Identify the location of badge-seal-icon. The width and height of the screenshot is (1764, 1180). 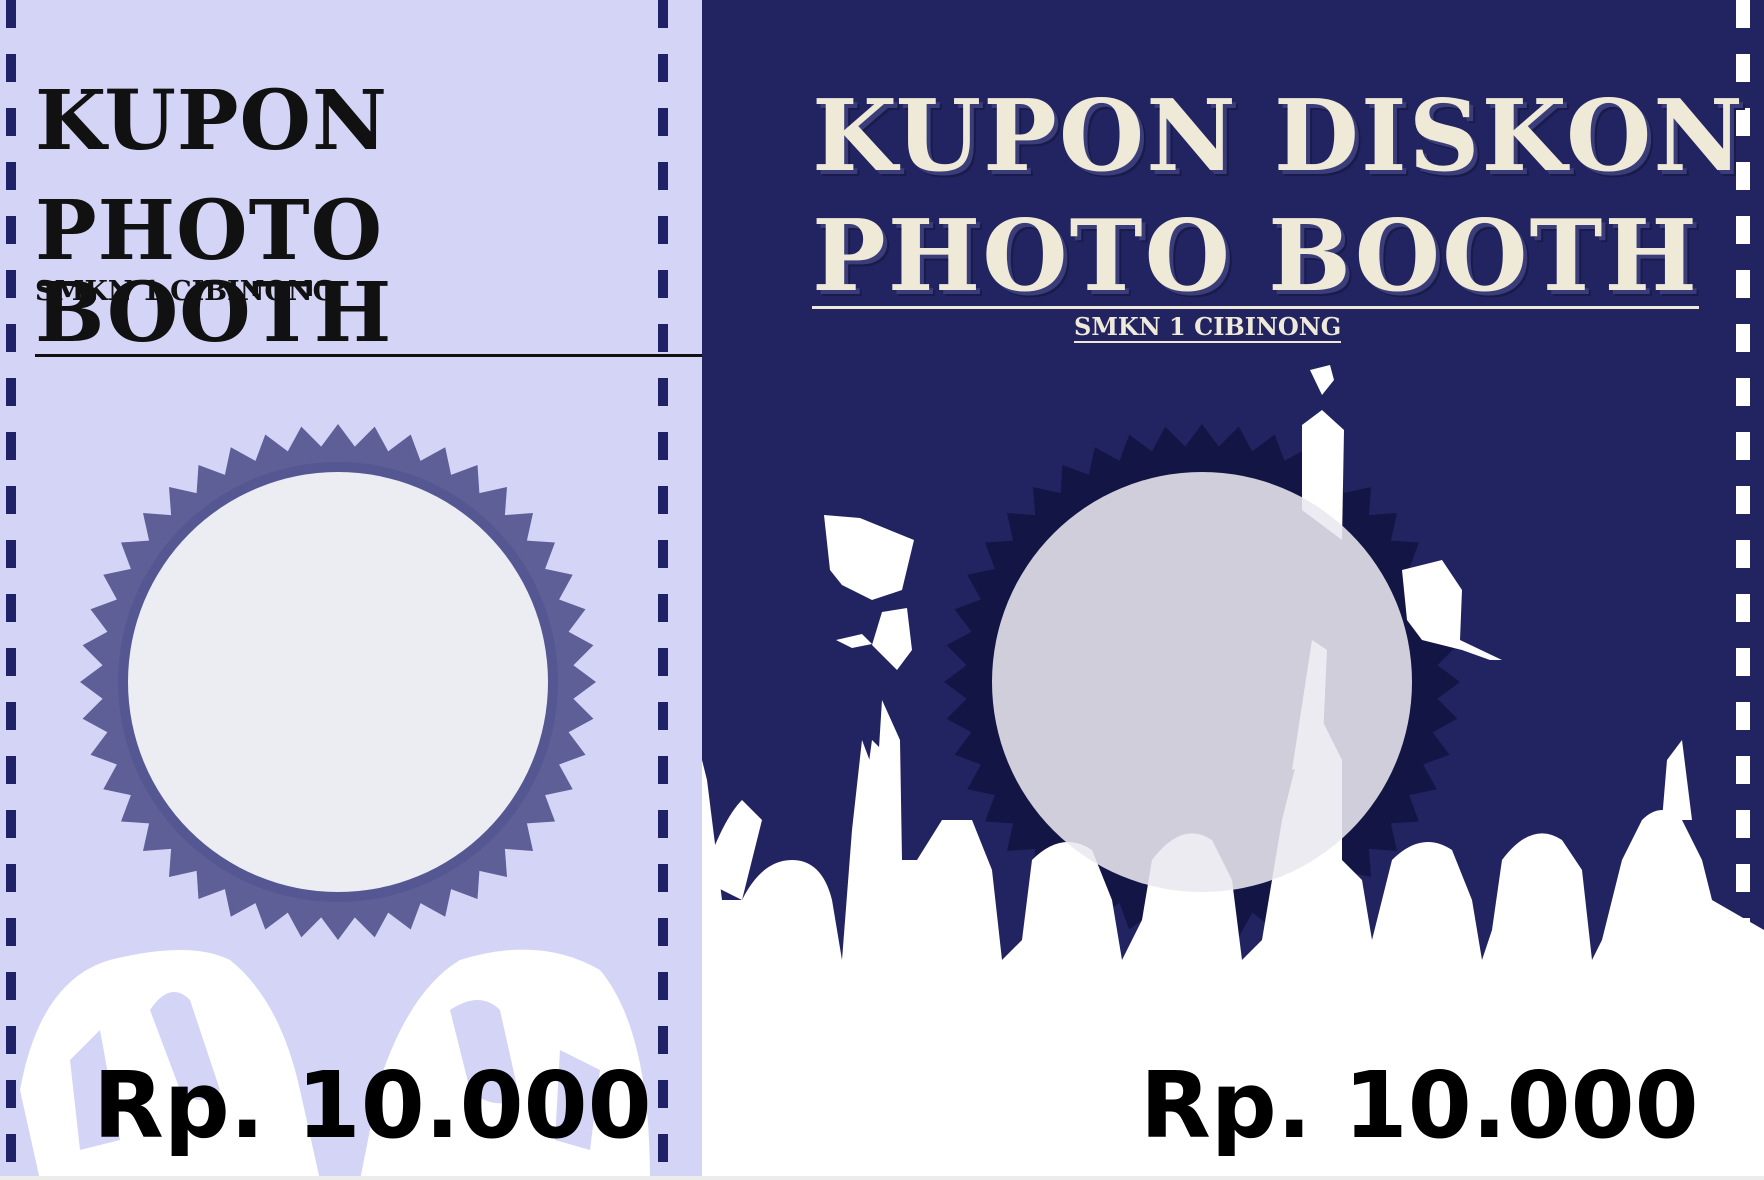
(338, 682).